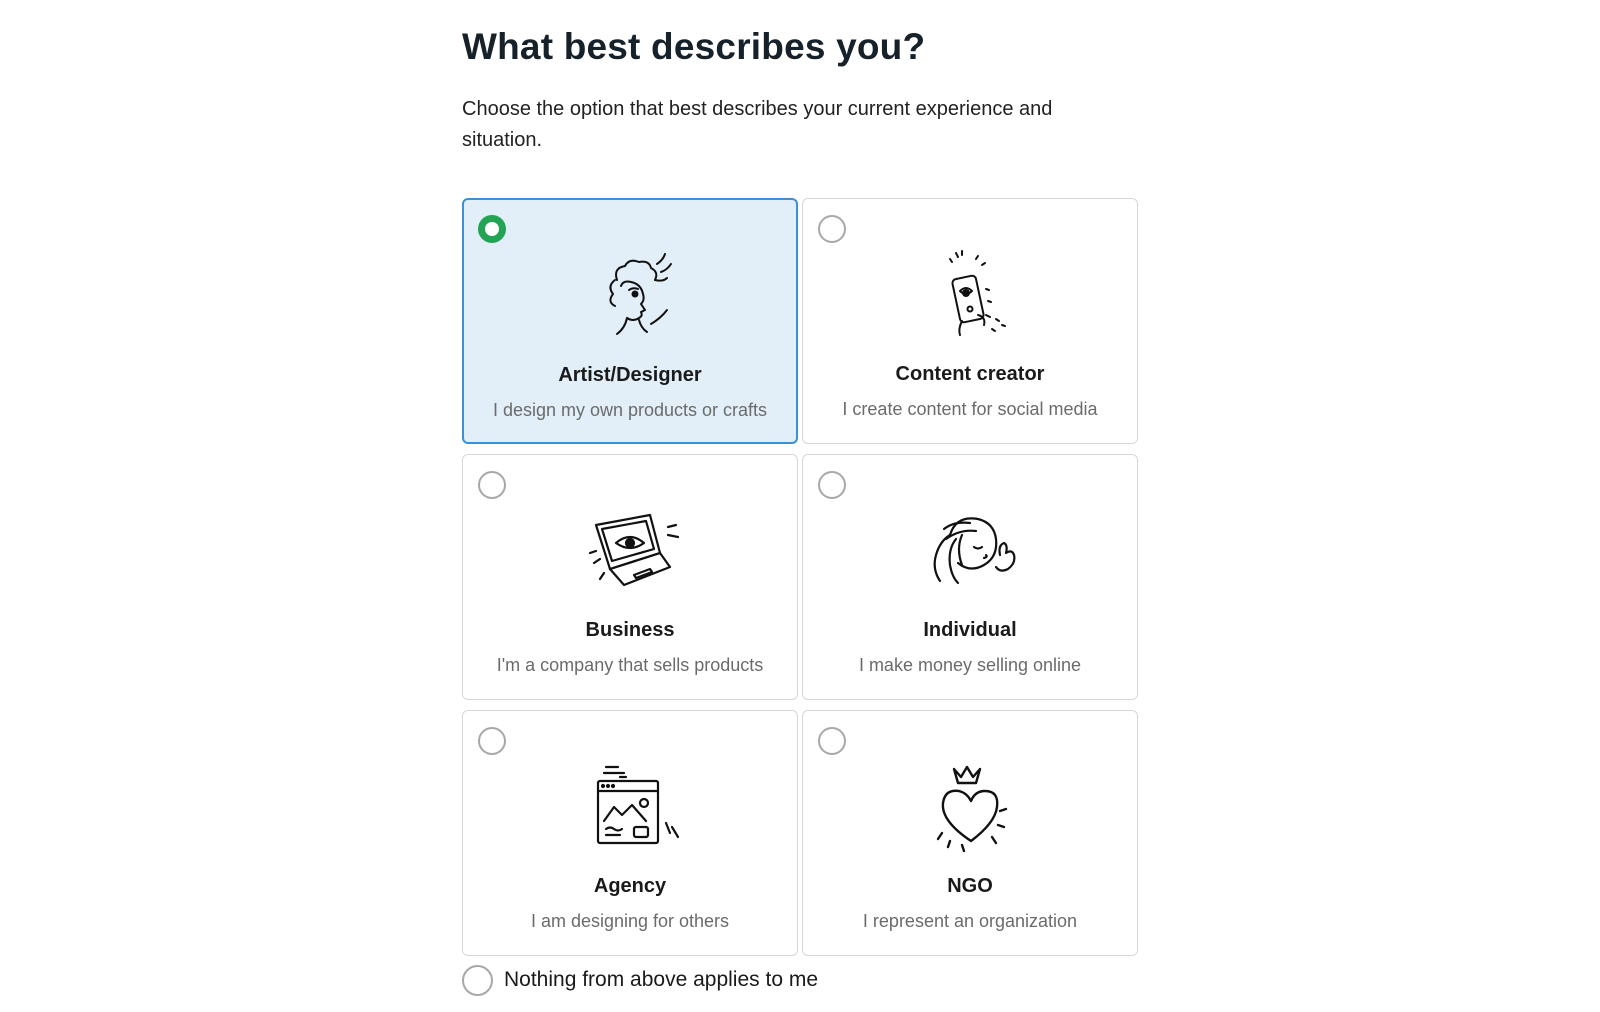 This screenshot has width=1600, height=1012. I want to click on laptop-icon, so click(631, 553).